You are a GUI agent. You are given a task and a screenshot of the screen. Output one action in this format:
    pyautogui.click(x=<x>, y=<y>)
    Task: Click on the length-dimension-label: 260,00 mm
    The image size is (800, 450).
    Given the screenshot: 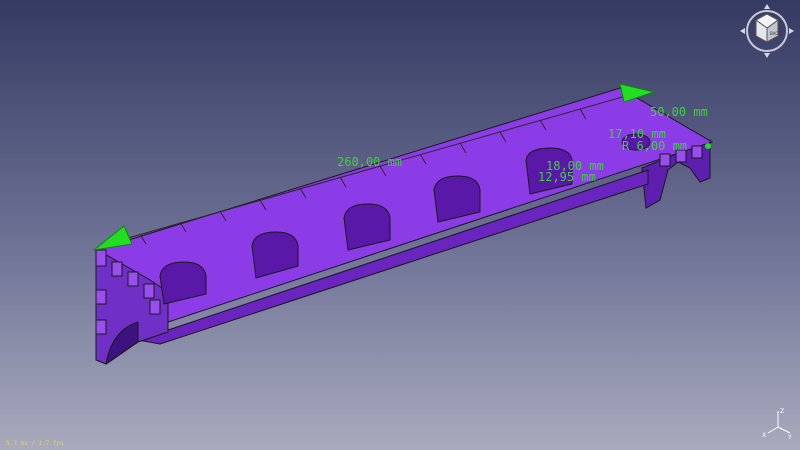 What is the action you would take?
    pyautogui.click(x=369, y=162)
    